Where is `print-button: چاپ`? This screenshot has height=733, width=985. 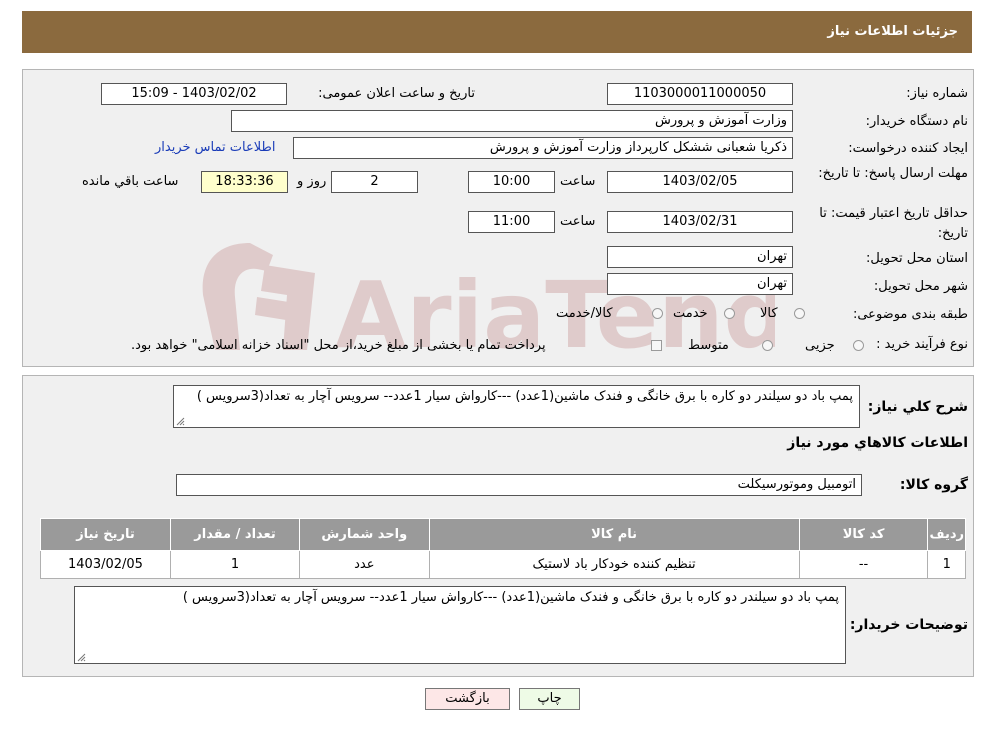
print-button: چاپ is located at coordinates (549, 699).